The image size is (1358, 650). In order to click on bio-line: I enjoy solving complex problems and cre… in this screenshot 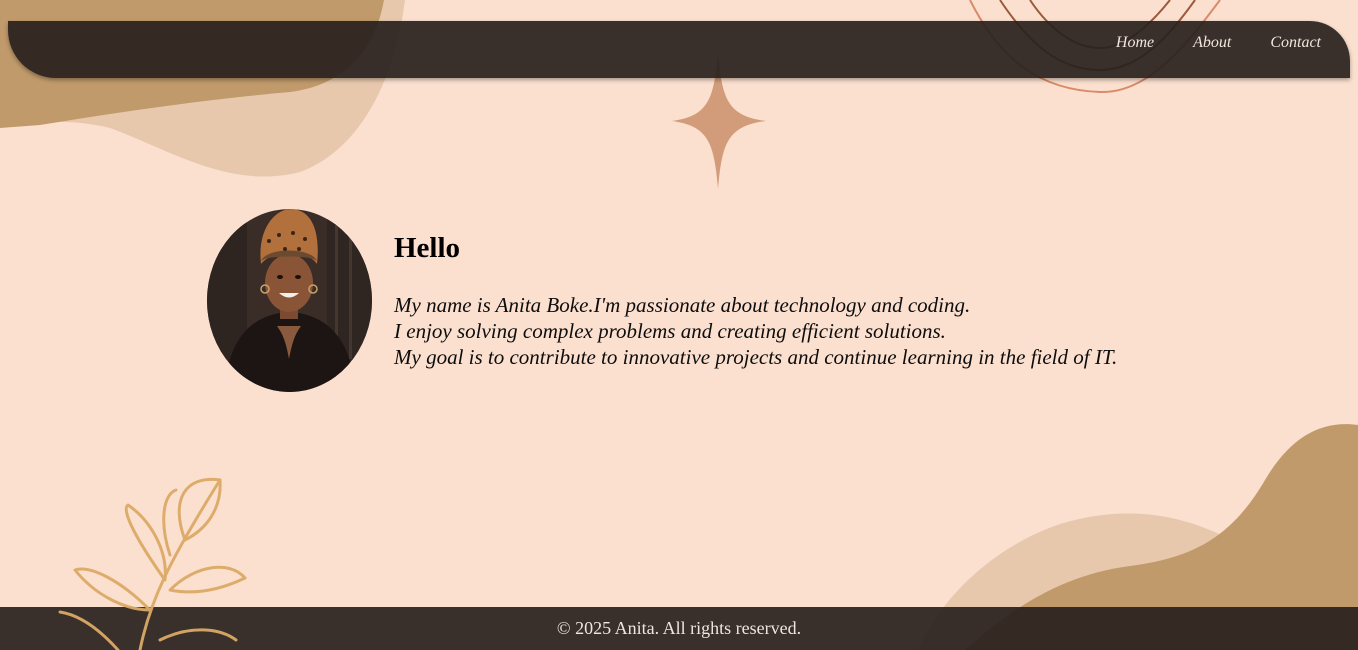, I will do `click(670, 331)`.